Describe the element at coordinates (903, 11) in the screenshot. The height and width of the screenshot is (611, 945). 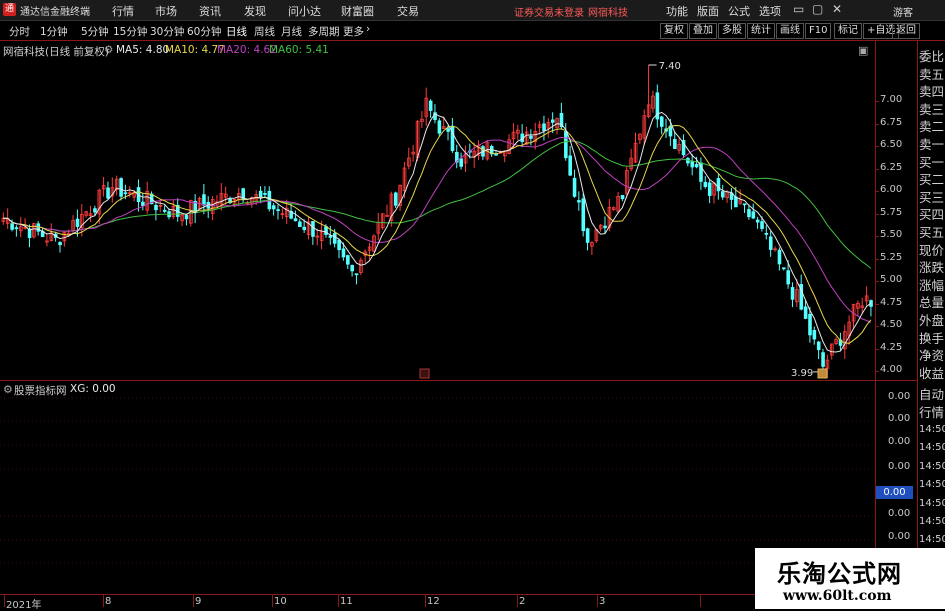
I see `menu-guest: 游客` at that location.